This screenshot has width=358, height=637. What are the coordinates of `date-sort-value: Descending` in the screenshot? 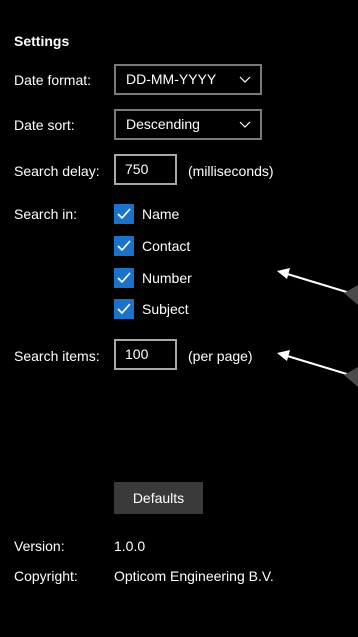 It's located at (163, 124).